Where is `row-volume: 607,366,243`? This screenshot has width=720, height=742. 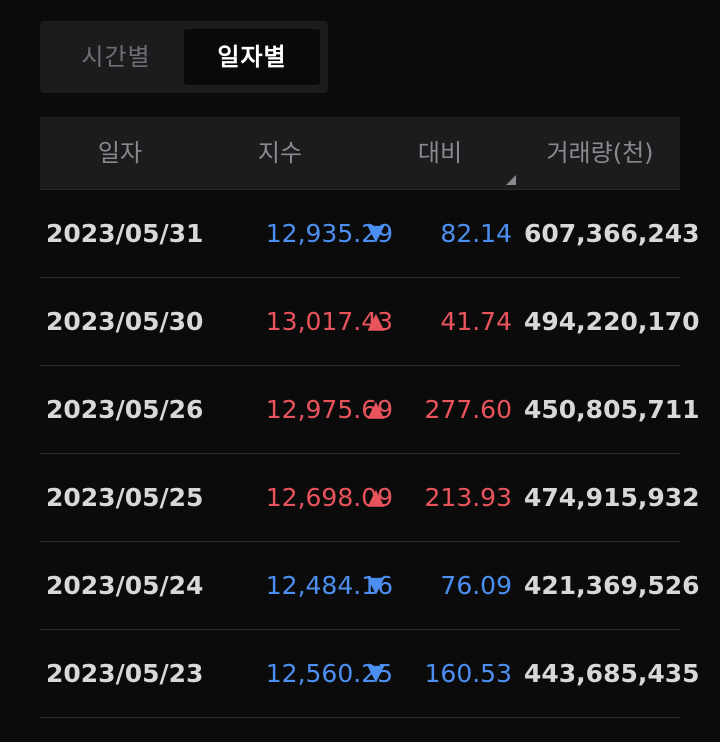
row-volume: 607,366,243 is located at coordinates (612, 233).